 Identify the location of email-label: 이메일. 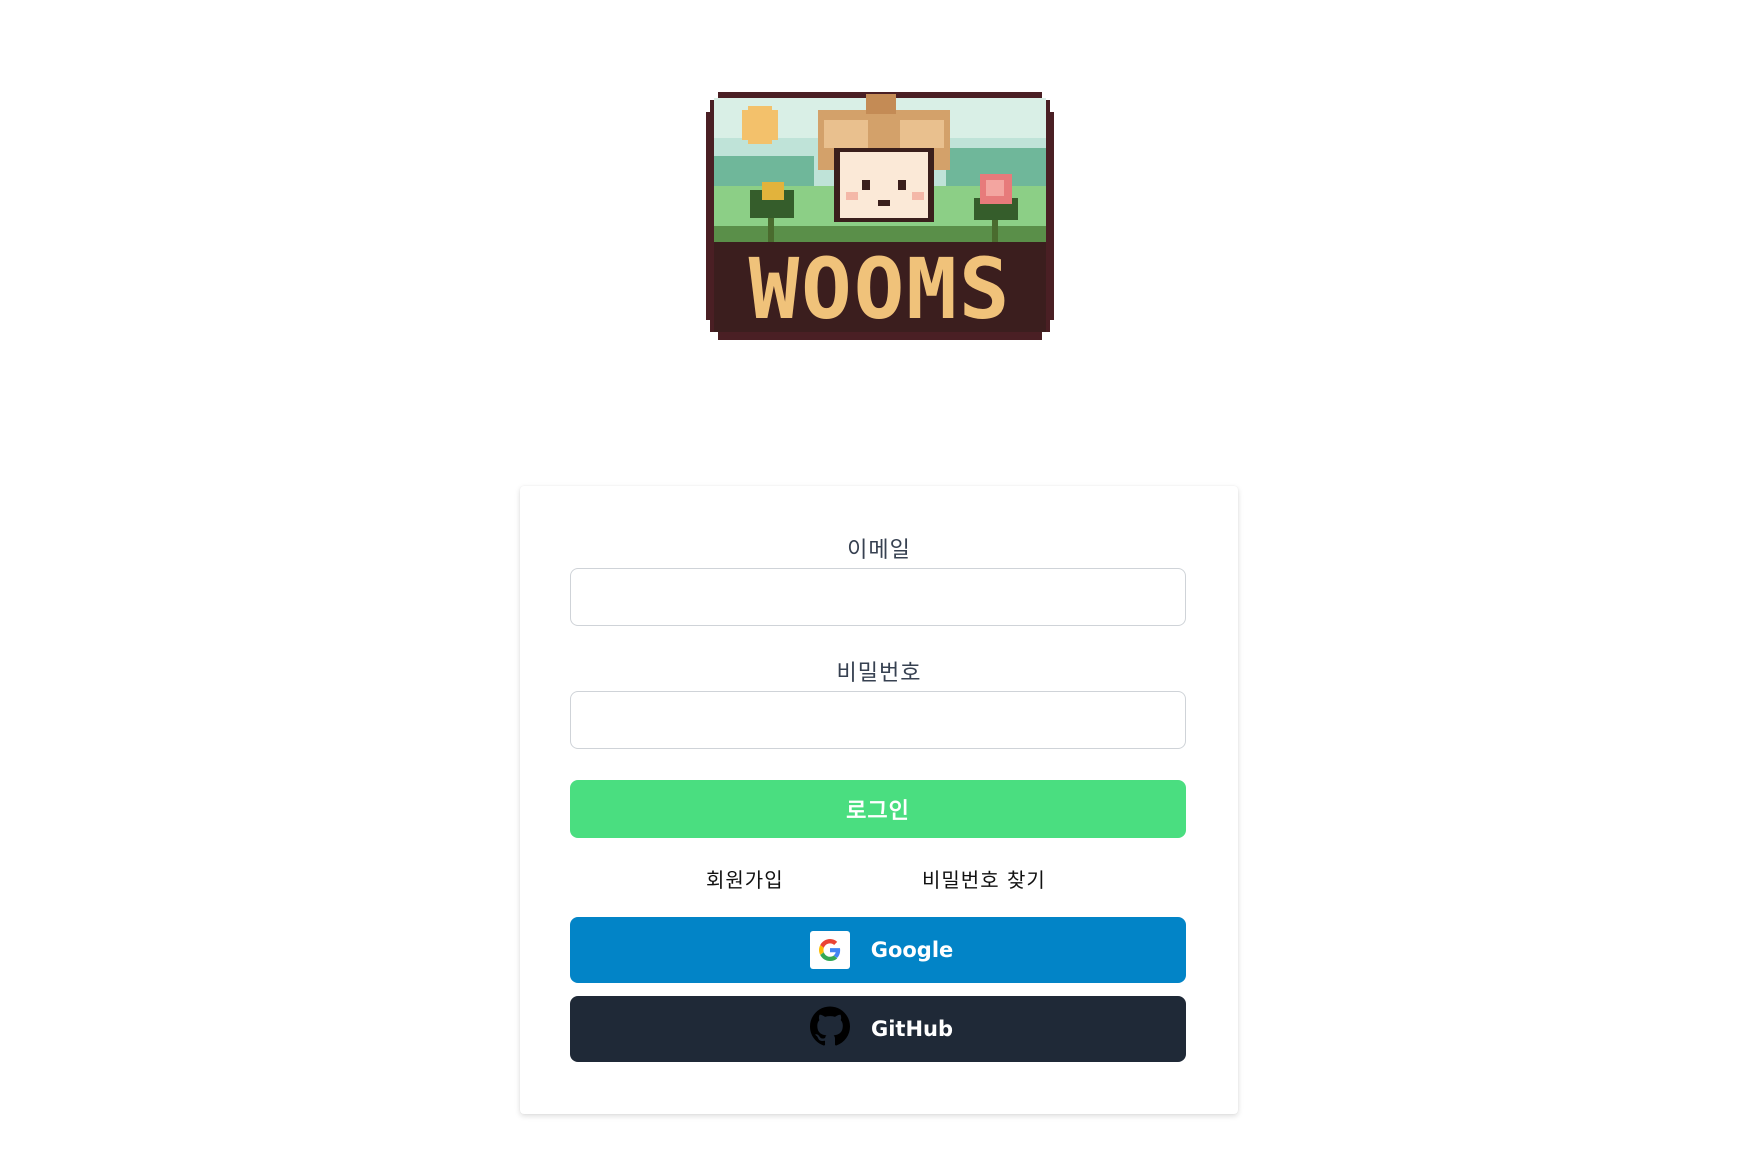
(879, 550).